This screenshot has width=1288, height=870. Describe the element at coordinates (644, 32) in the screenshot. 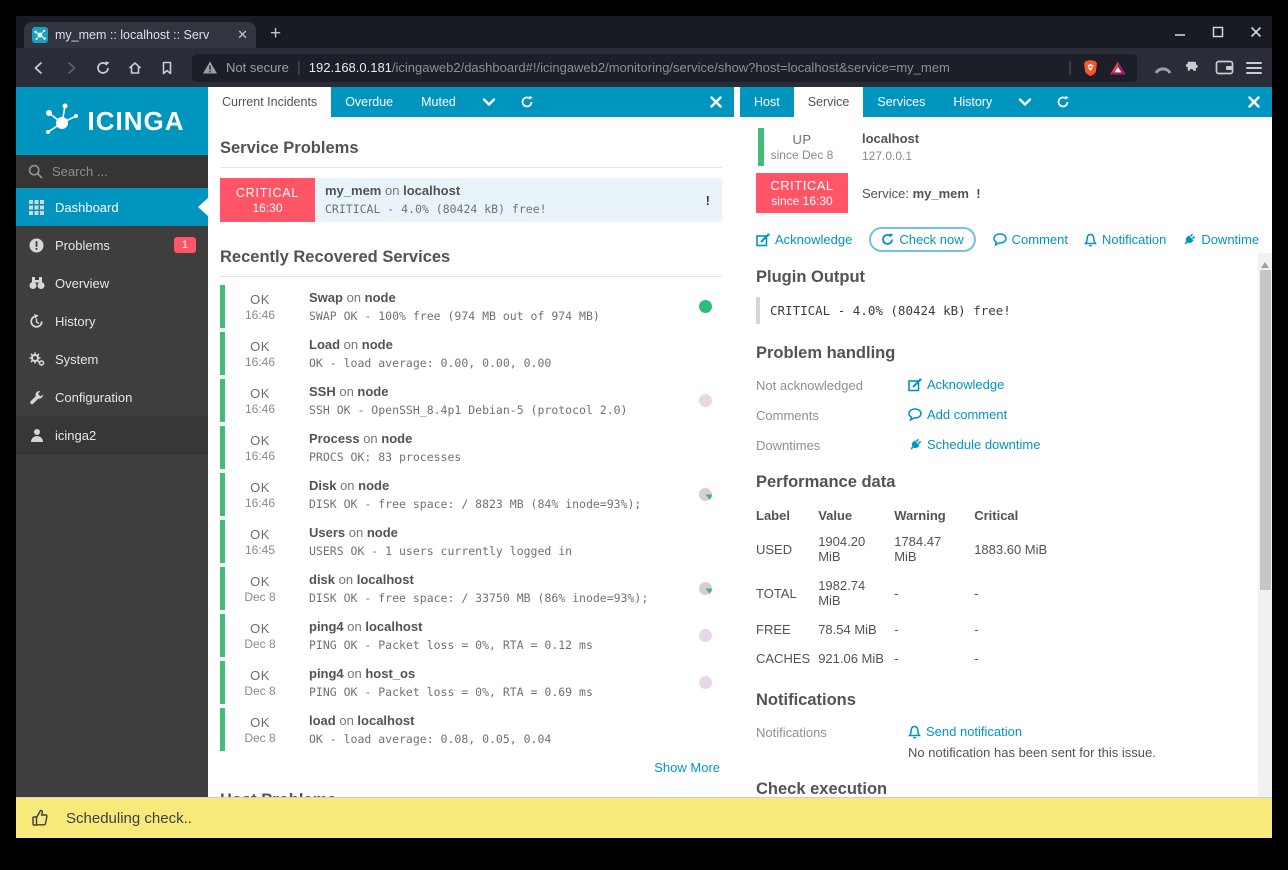

I see `browser-titlebar: my_mem :: localhost :: Serv ✕ +` at that location.